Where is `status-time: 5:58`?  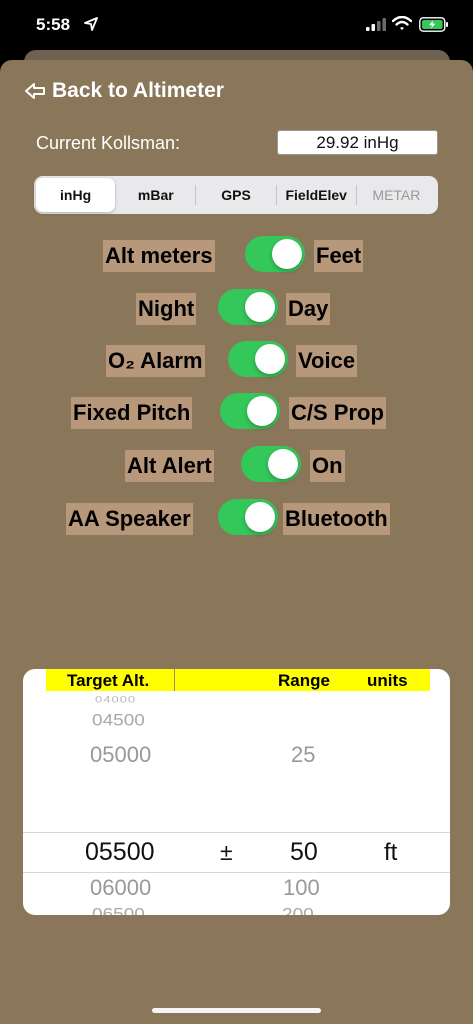
status-time: 5:58 is located at coordinates (53, 24).